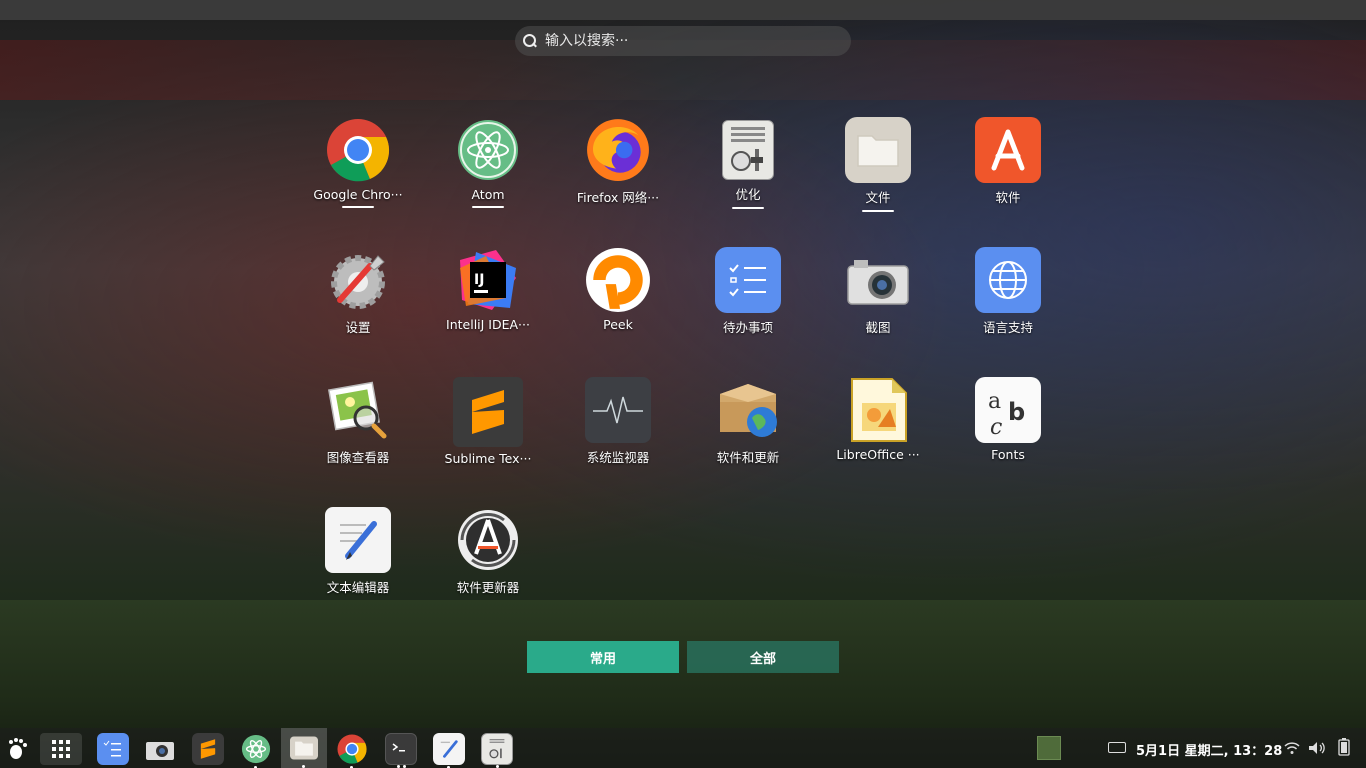 Image resolution: width=1366 pixels, height=768 pixels. What do you see at coordinates (401, 750) in the screenshot?
I see `dock-terminal-icon` at bounding box center [401, 750].